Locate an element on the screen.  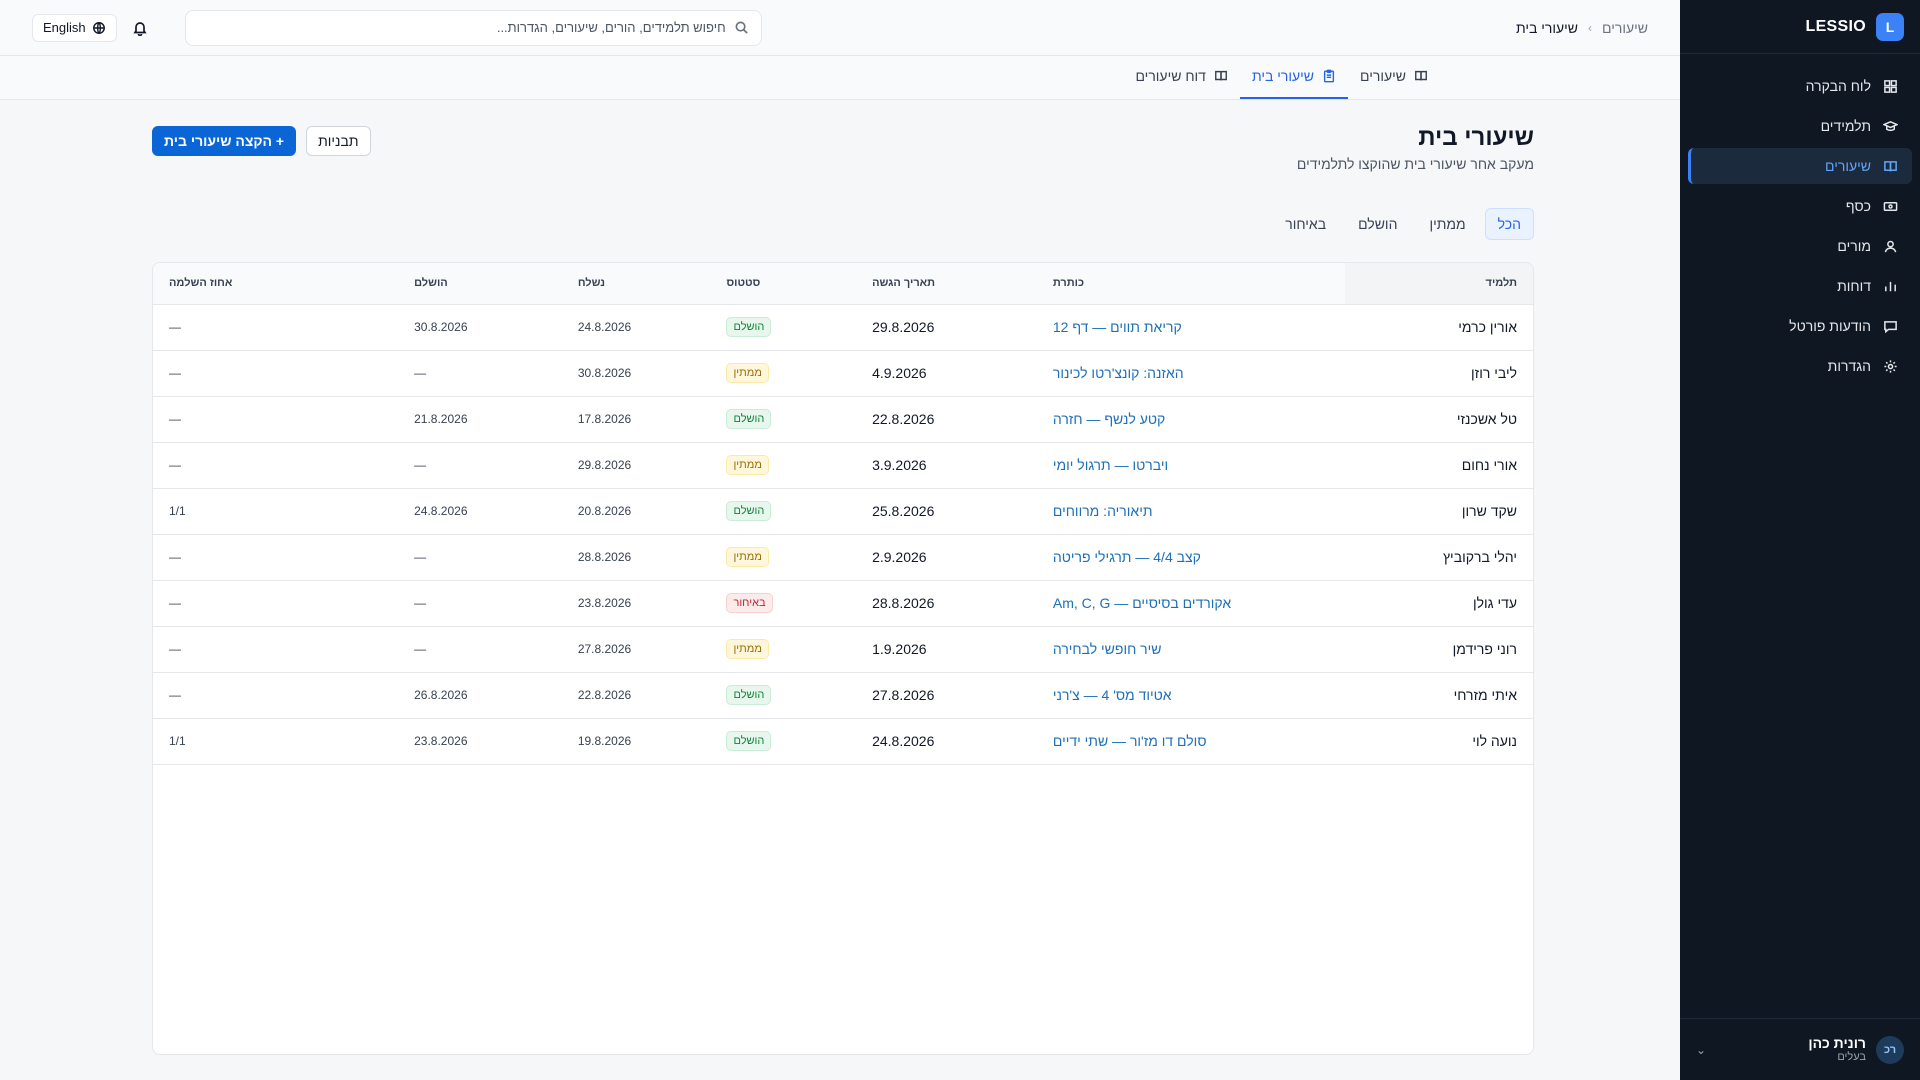
templates-button: תבניות is located at coordinates (338, 141).